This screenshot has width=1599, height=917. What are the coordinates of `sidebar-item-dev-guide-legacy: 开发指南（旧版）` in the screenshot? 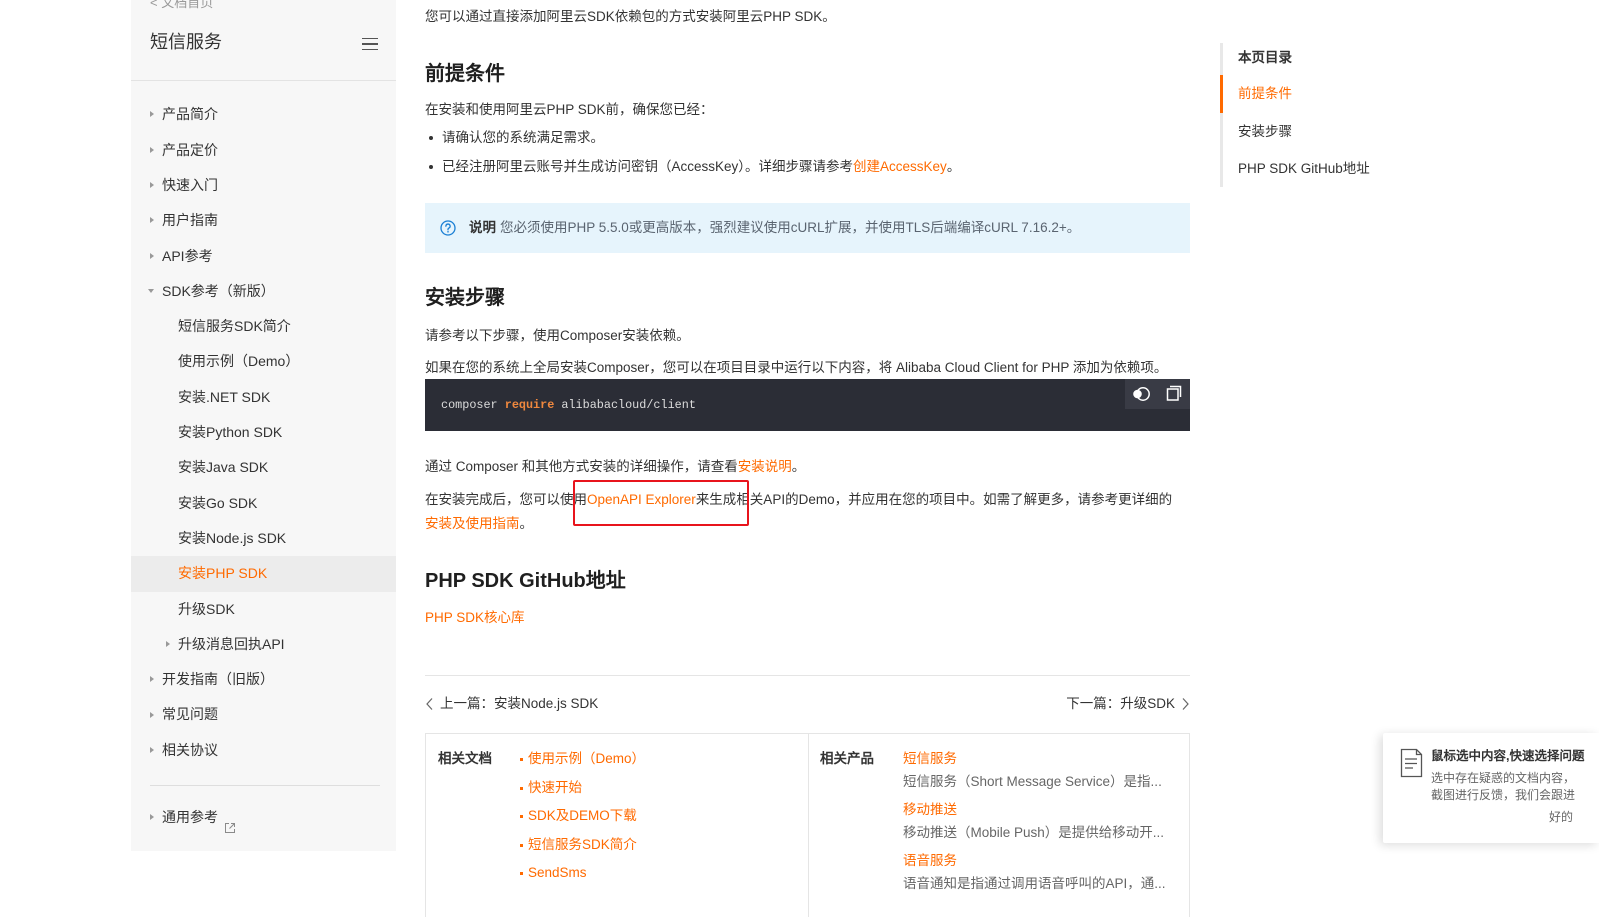 It's located at (263, 679).